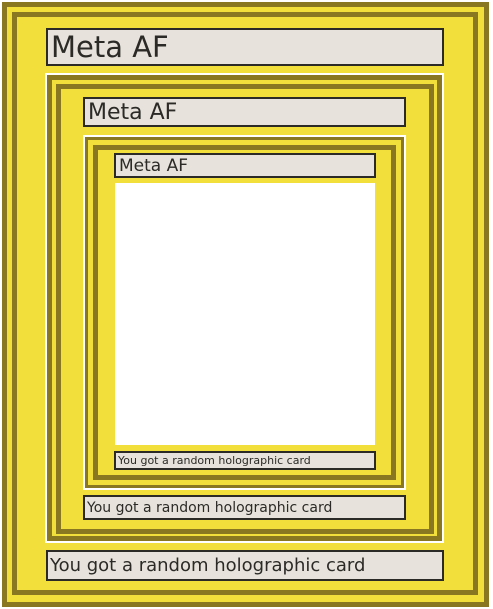  Describe the element at coordinates (245, 47) in the screenshot. I see `outer-card-title: Meta AF` at that location.